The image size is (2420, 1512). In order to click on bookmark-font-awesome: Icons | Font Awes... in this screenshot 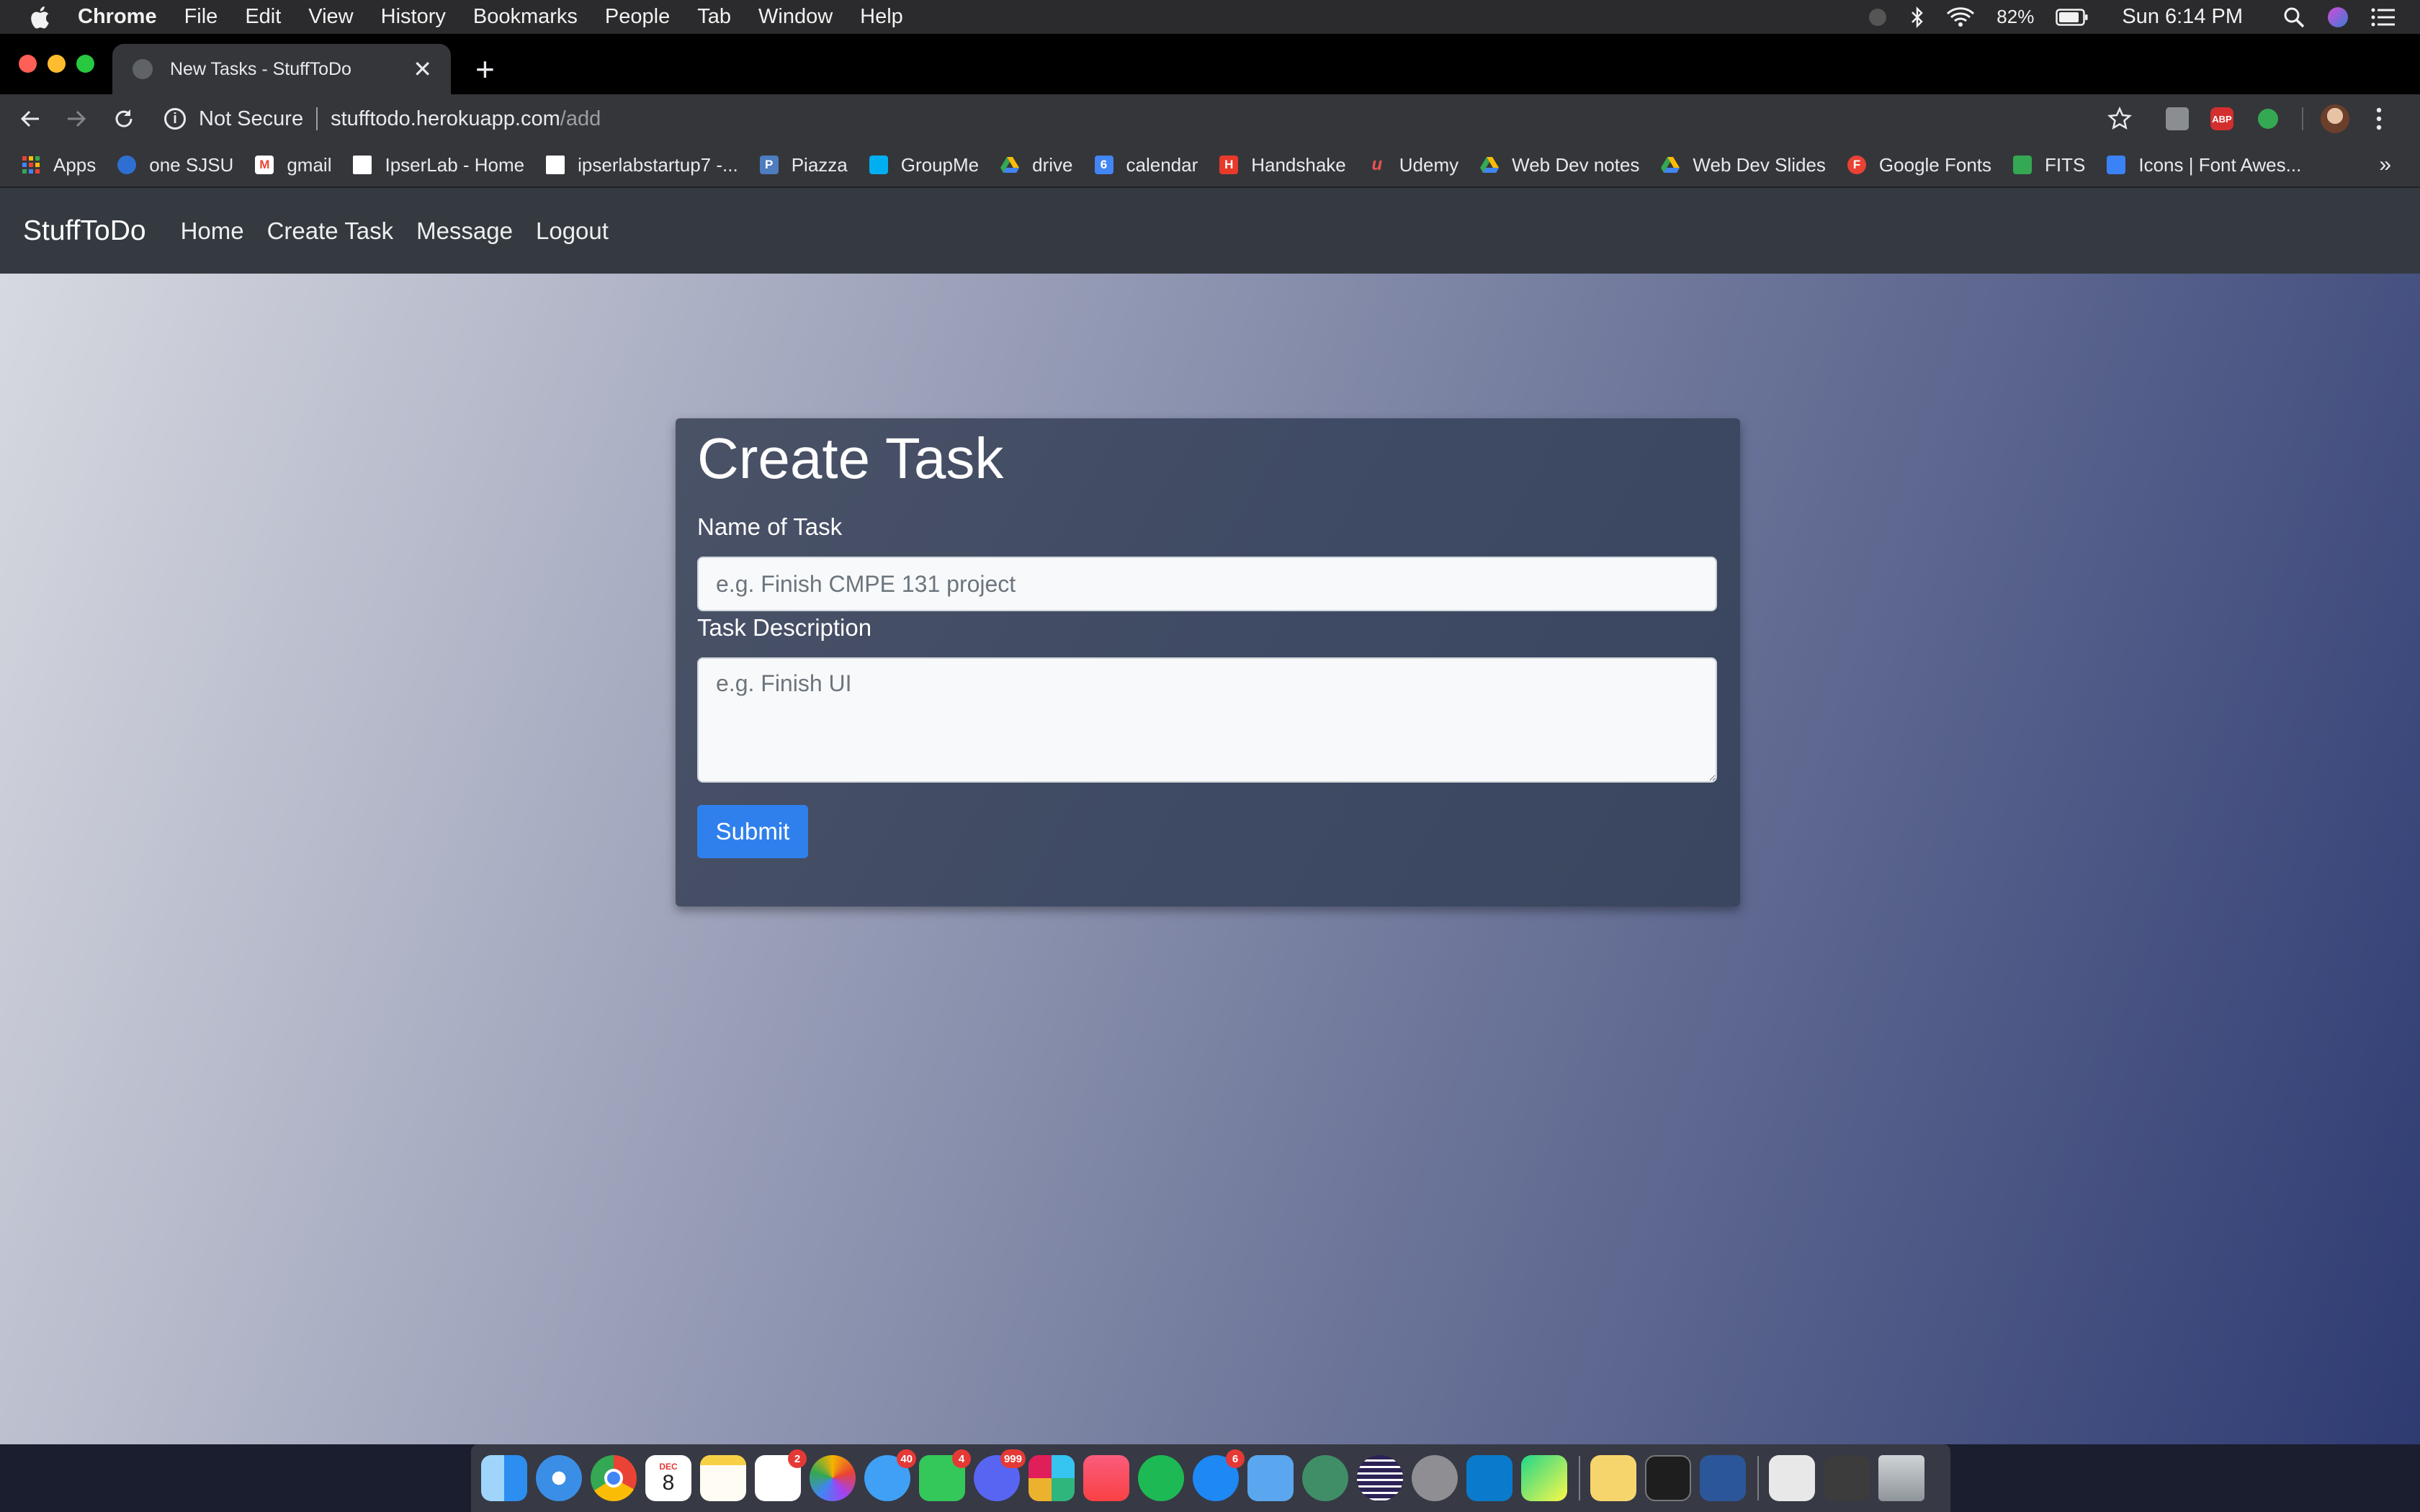, I will do `click(2204, 165)`.